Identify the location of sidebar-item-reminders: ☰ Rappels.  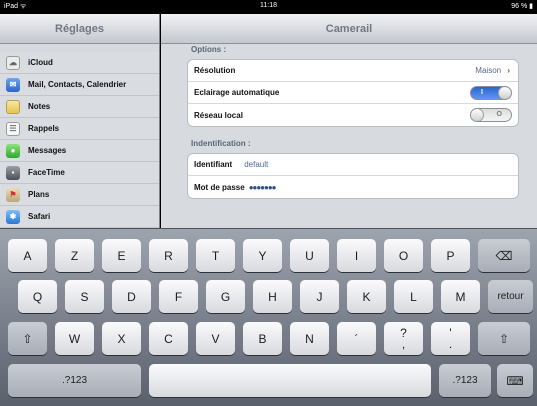
(79, 129).